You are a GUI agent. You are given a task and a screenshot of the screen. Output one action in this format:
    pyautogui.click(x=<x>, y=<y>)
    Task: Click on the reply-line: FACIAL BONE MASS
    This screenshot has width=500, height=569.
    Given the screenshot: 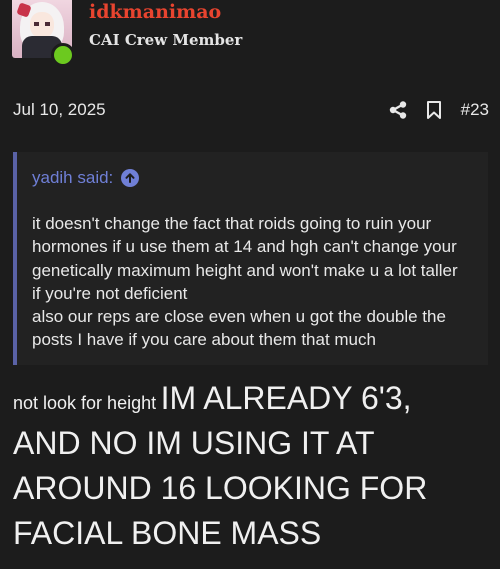 What is the action you would take?
    pyautogui.click(x=253, y=533)
    